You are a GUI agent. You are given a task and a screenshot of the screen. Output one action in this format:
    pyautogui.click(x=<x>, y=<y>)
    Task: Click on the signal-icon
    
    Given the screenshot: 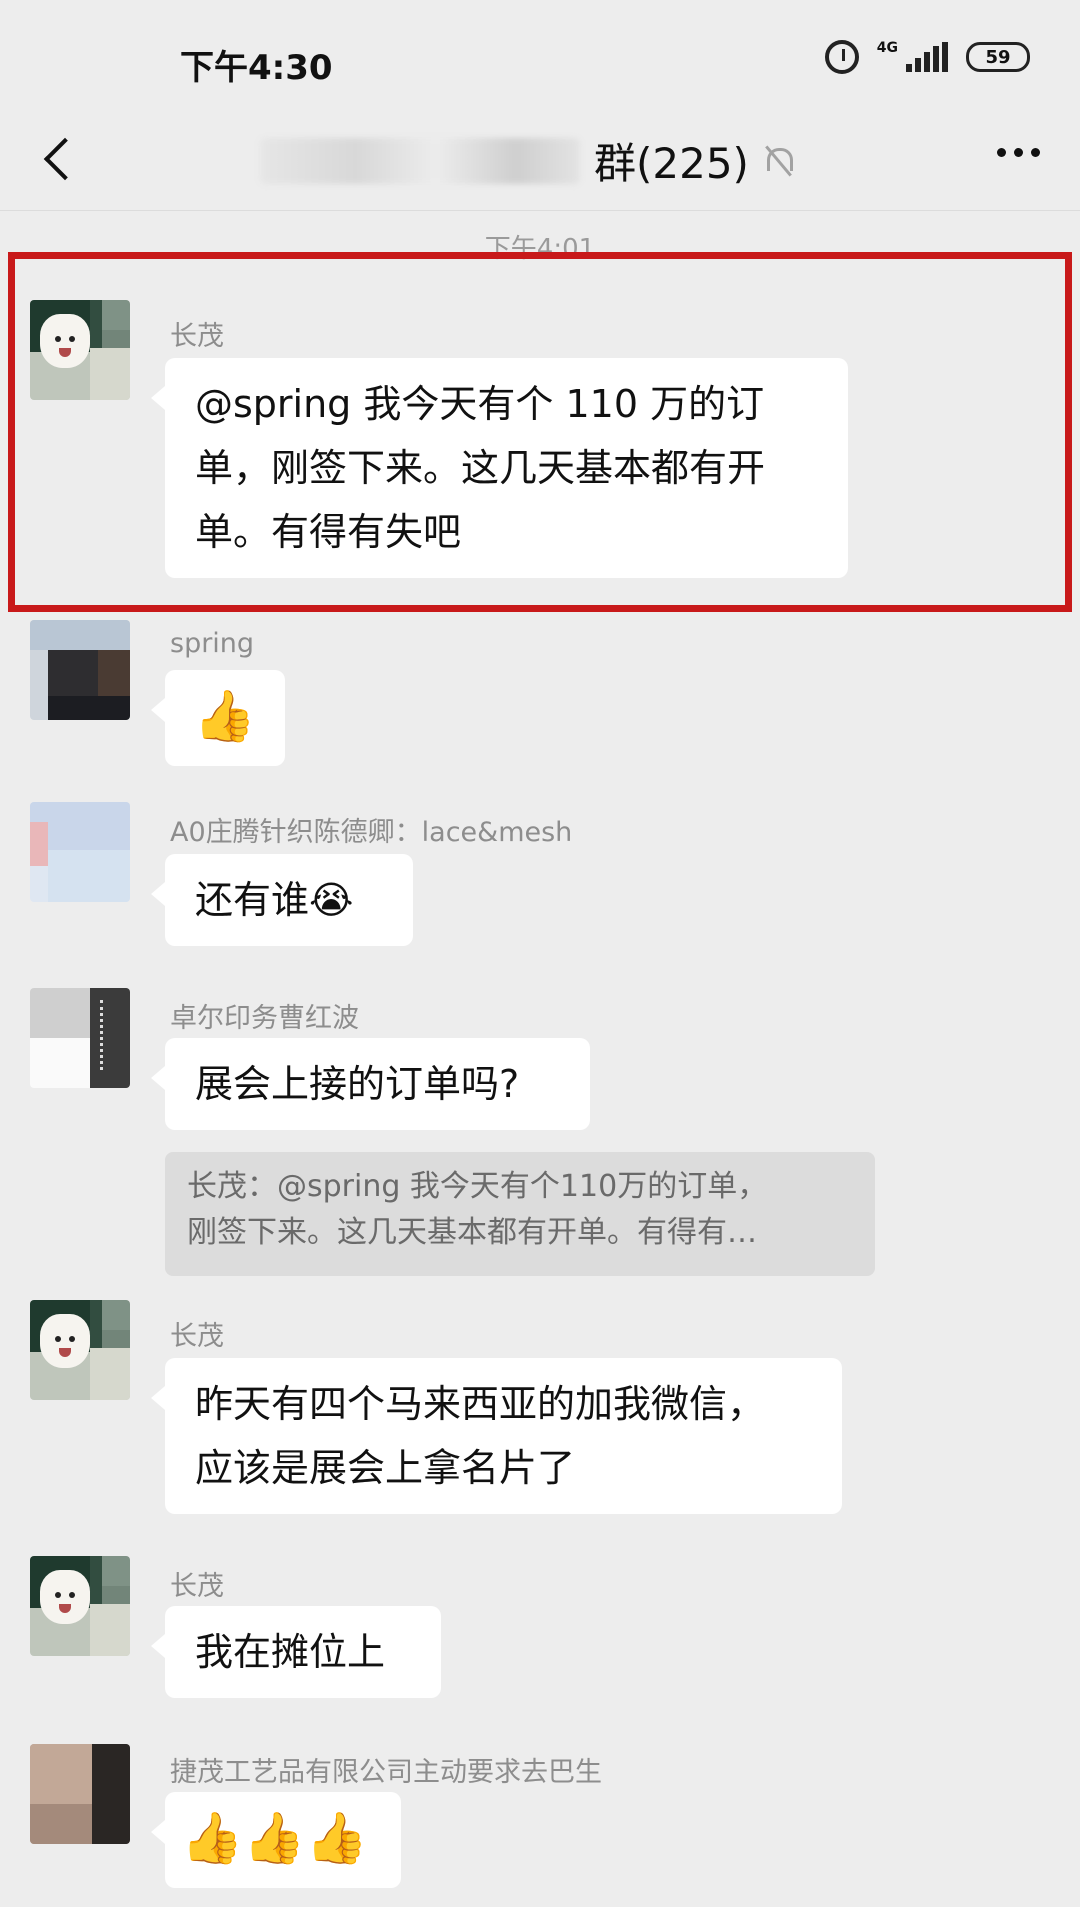 What is the action you would take?
    pyautogui.click(x=927, y=57)
    